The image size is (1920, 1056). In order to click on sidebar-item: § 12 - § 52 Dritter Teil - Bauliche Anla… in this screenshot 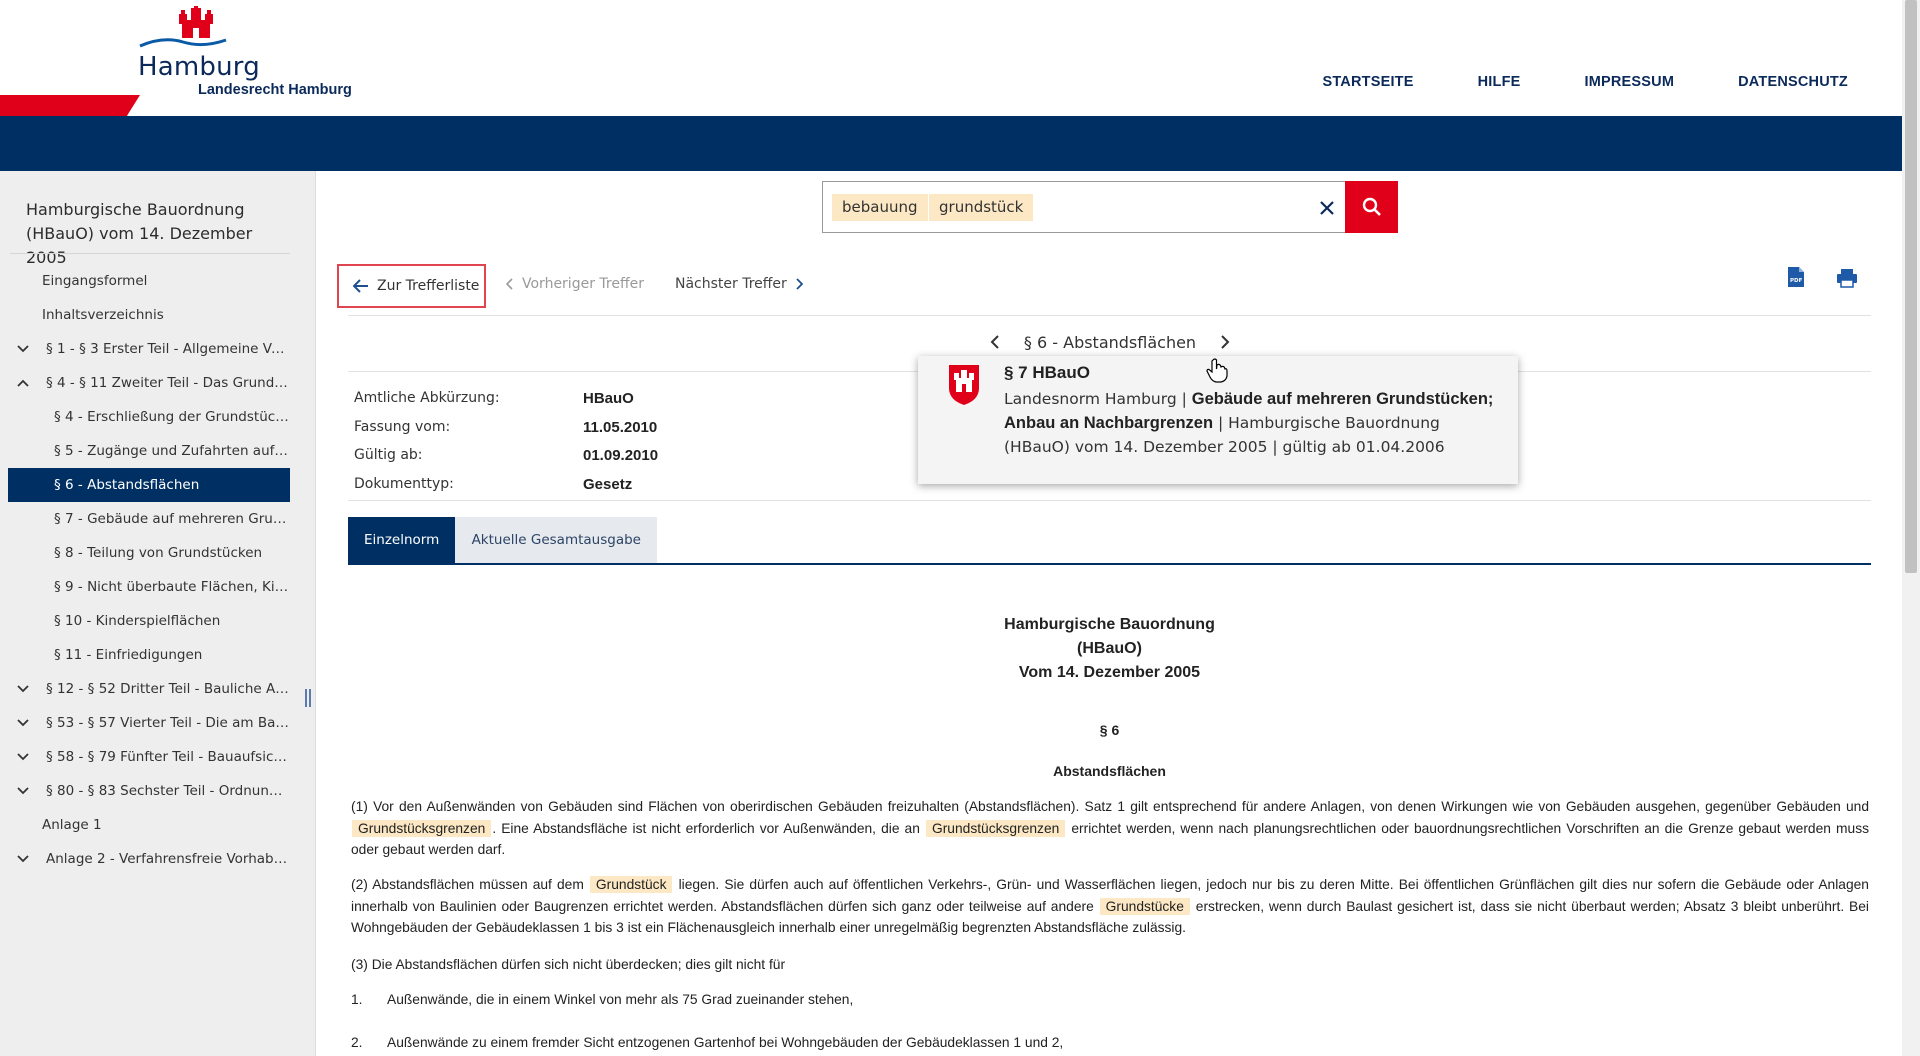, I will do `click(149, 689)`.